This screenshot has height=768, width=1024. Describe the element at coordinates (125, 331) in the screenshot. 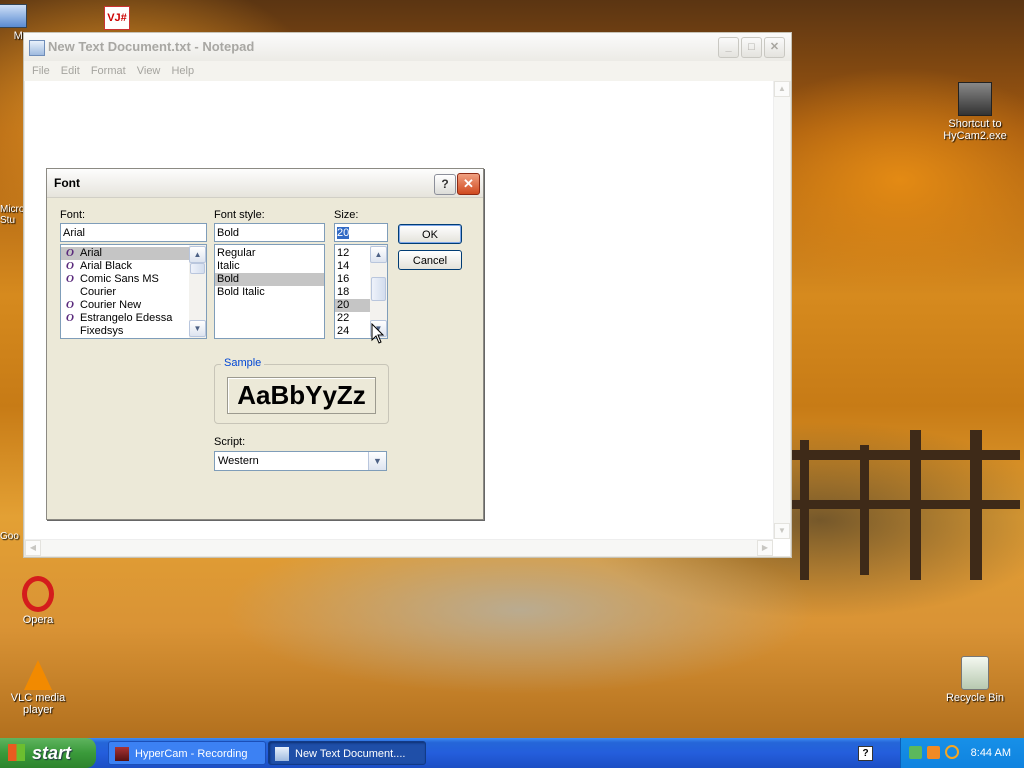

I see `list-item: Fixedsys` at that location.